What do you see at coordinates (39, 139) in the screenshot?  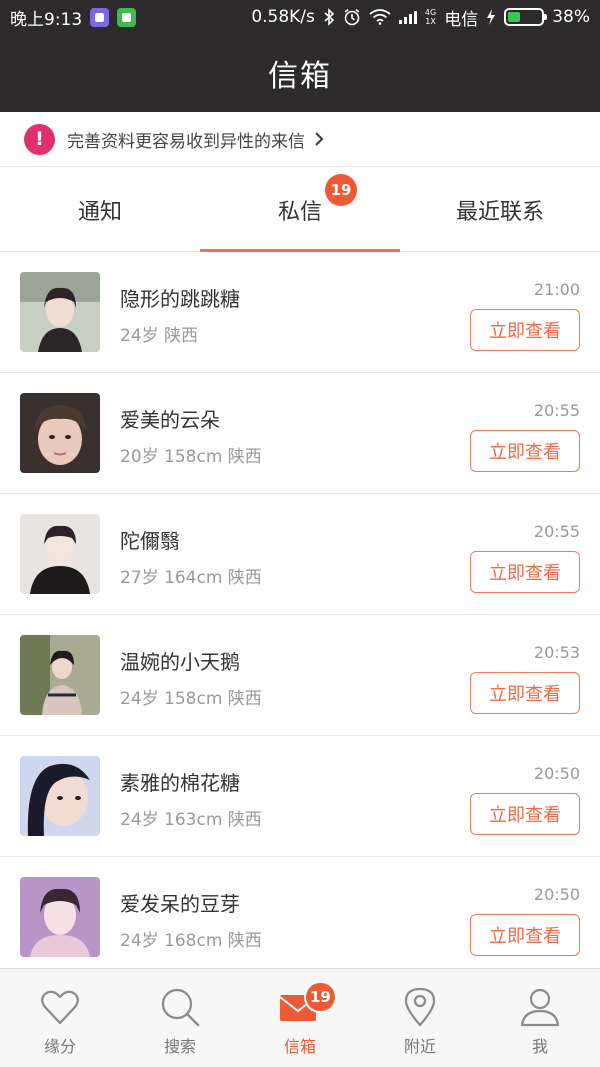 I see `exclamation-icon: !` at bounding box center [39, 139].